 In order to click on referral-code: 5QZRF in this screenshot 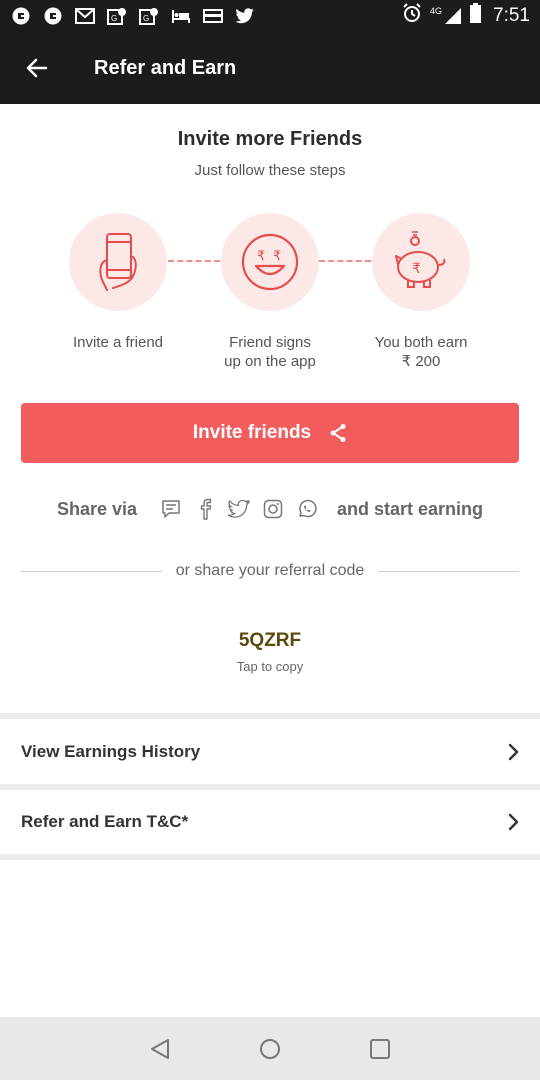, I will do `click(270, 641)`.